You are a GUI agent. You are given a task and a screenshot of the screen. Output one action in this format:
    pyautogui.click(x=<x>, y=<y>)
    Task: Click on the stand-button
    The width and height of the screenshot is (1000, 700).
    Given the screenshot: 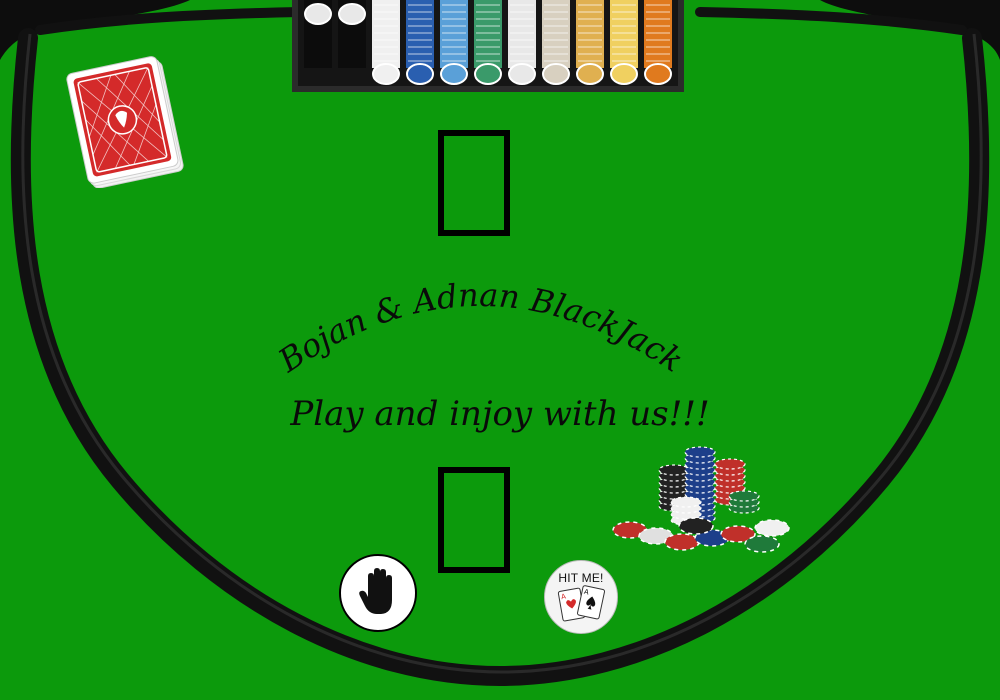 What is the action you would take?
    pyautogui.click(x=378, y=593)
    